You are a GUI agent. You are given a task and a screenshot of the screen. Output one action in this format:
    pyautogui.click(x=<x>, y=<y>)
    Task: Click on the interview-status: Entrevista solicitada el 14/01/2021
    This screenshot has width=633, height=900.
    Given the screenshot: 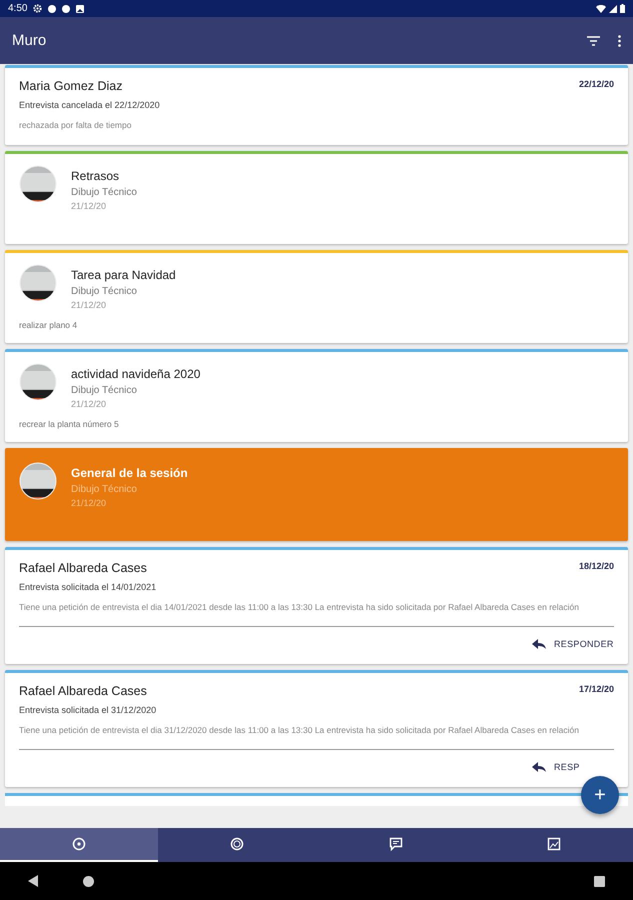 What is the action you would take?
    pyautogui.click(x=88, y=587)
    